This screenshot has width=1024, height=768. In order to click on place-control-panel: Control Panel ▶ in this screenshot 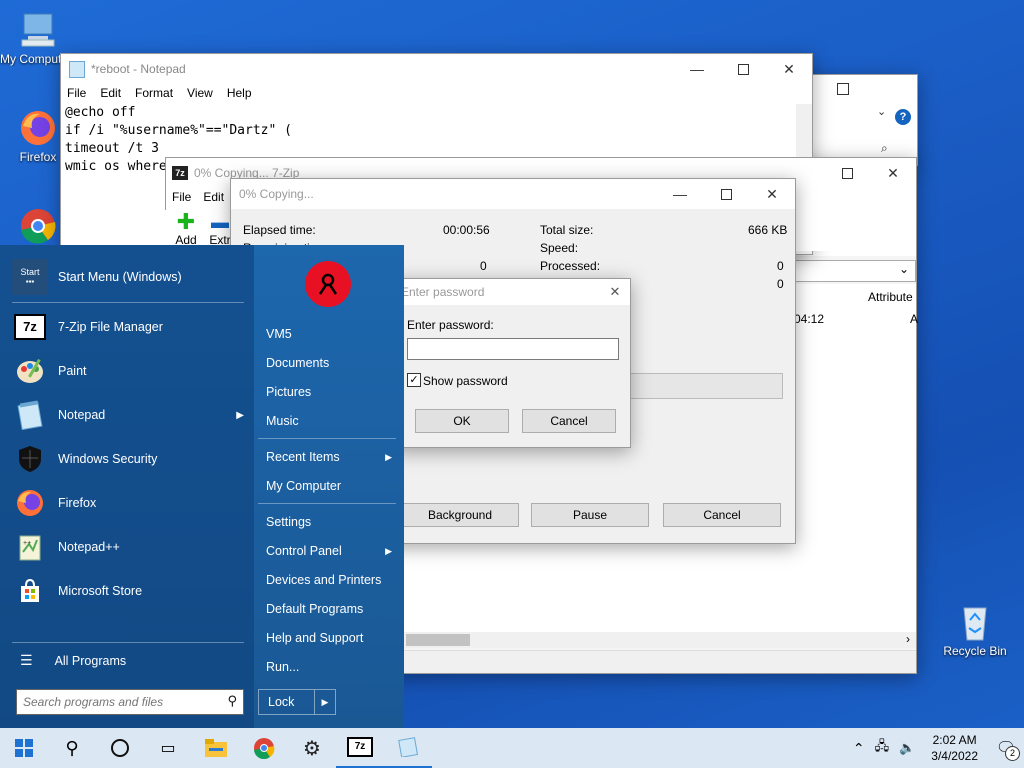, I will do `click(329, 551)`.